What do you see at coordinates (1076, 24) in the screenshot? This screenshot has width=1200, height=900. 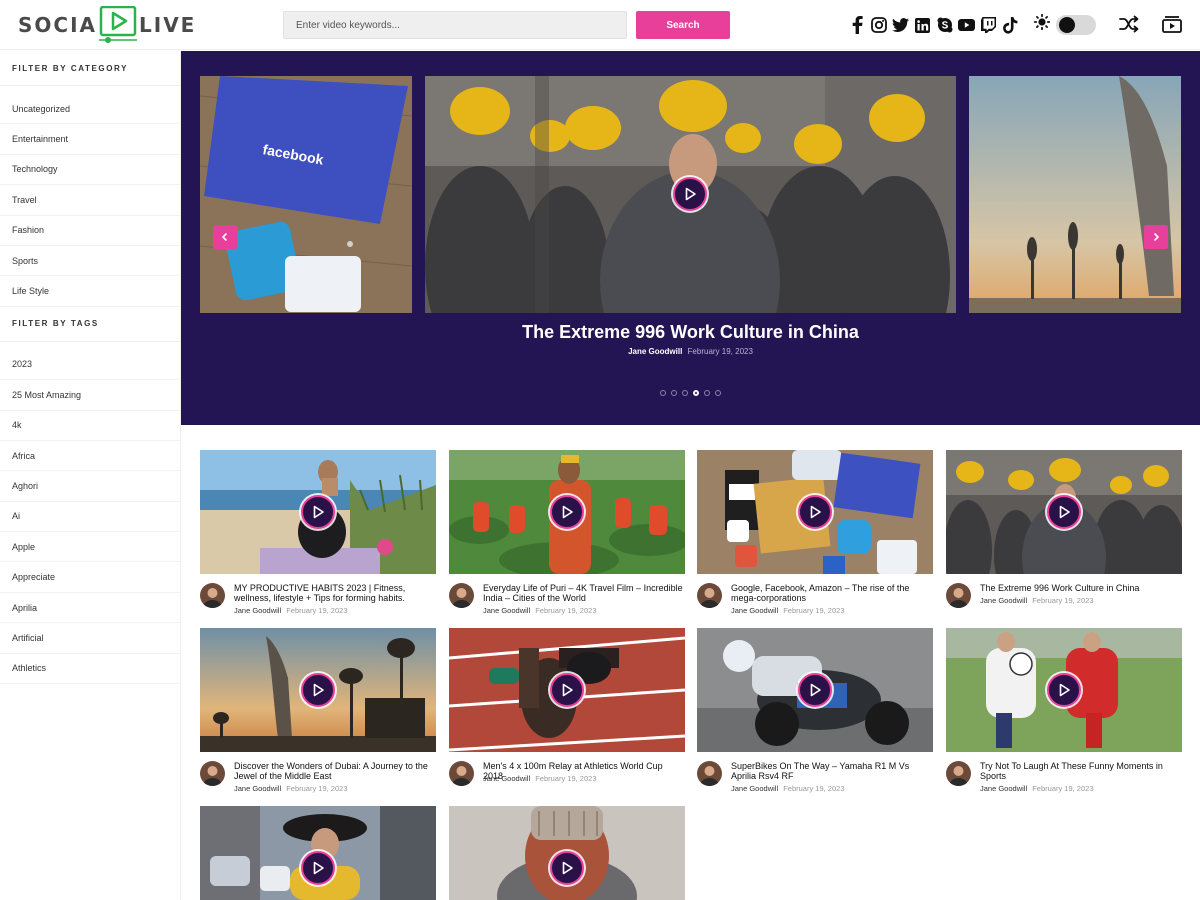 I see `dark-mode-toggle` at bounding box center [1076, 24].